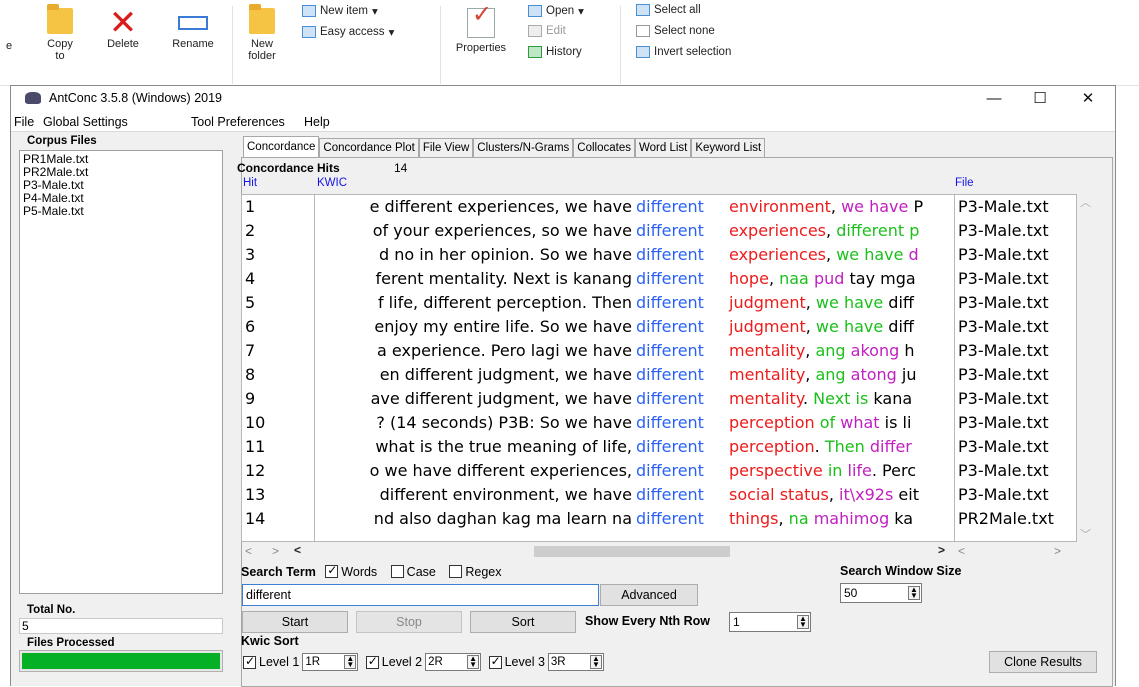 Image resolution: width=1139 pixels, height=687 pixels. I want to click on column-header-file: File, so click(964, 183).